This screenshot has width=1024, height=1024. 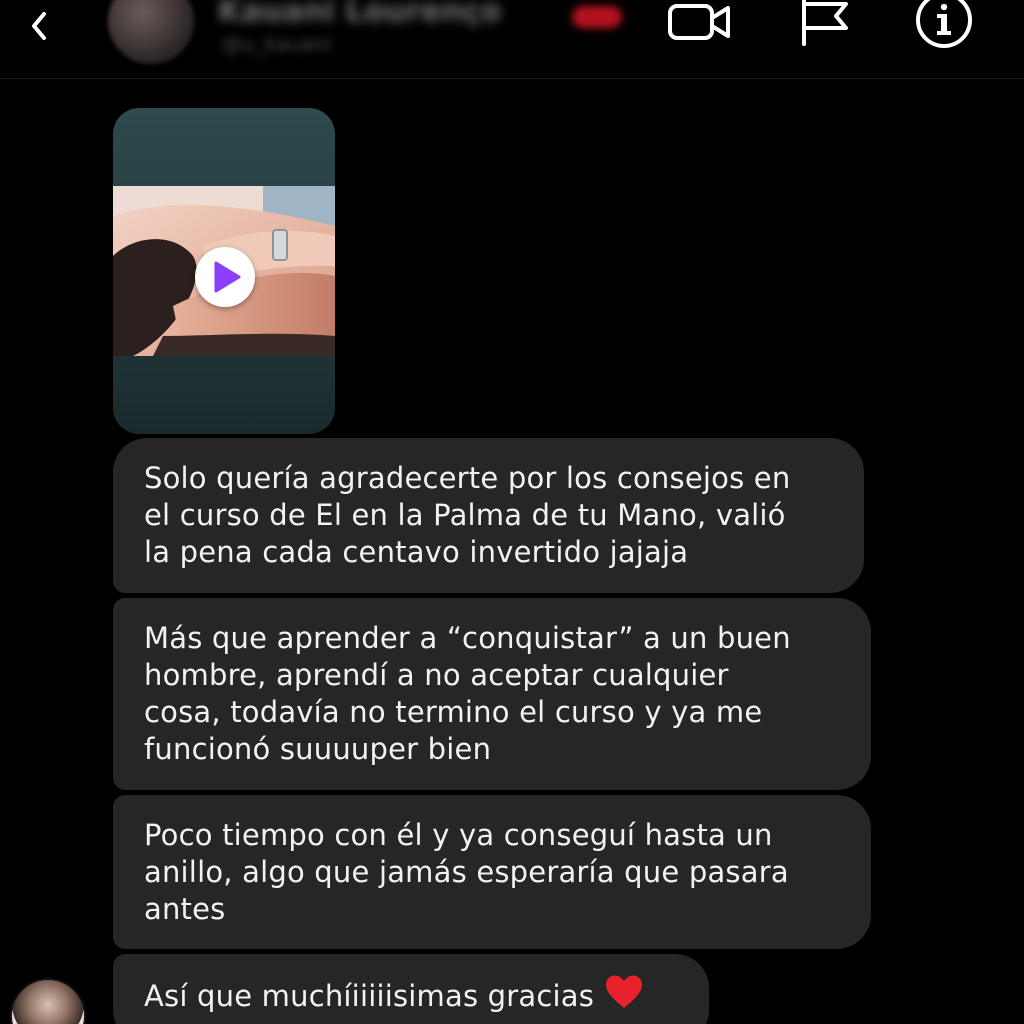 What do you see at coordinates (151, 32) in the screenshot?
I see `contact-avatar` at bounding box center [151, 32].